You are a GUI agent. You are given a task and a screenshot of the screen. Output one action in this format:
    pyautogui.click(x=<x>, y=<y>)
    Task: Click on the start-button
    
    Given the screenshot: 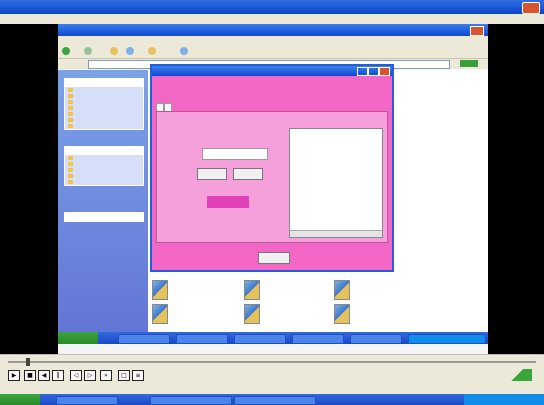 What is the action you would take?
    pyautogui.click(x=20, y=399)
    